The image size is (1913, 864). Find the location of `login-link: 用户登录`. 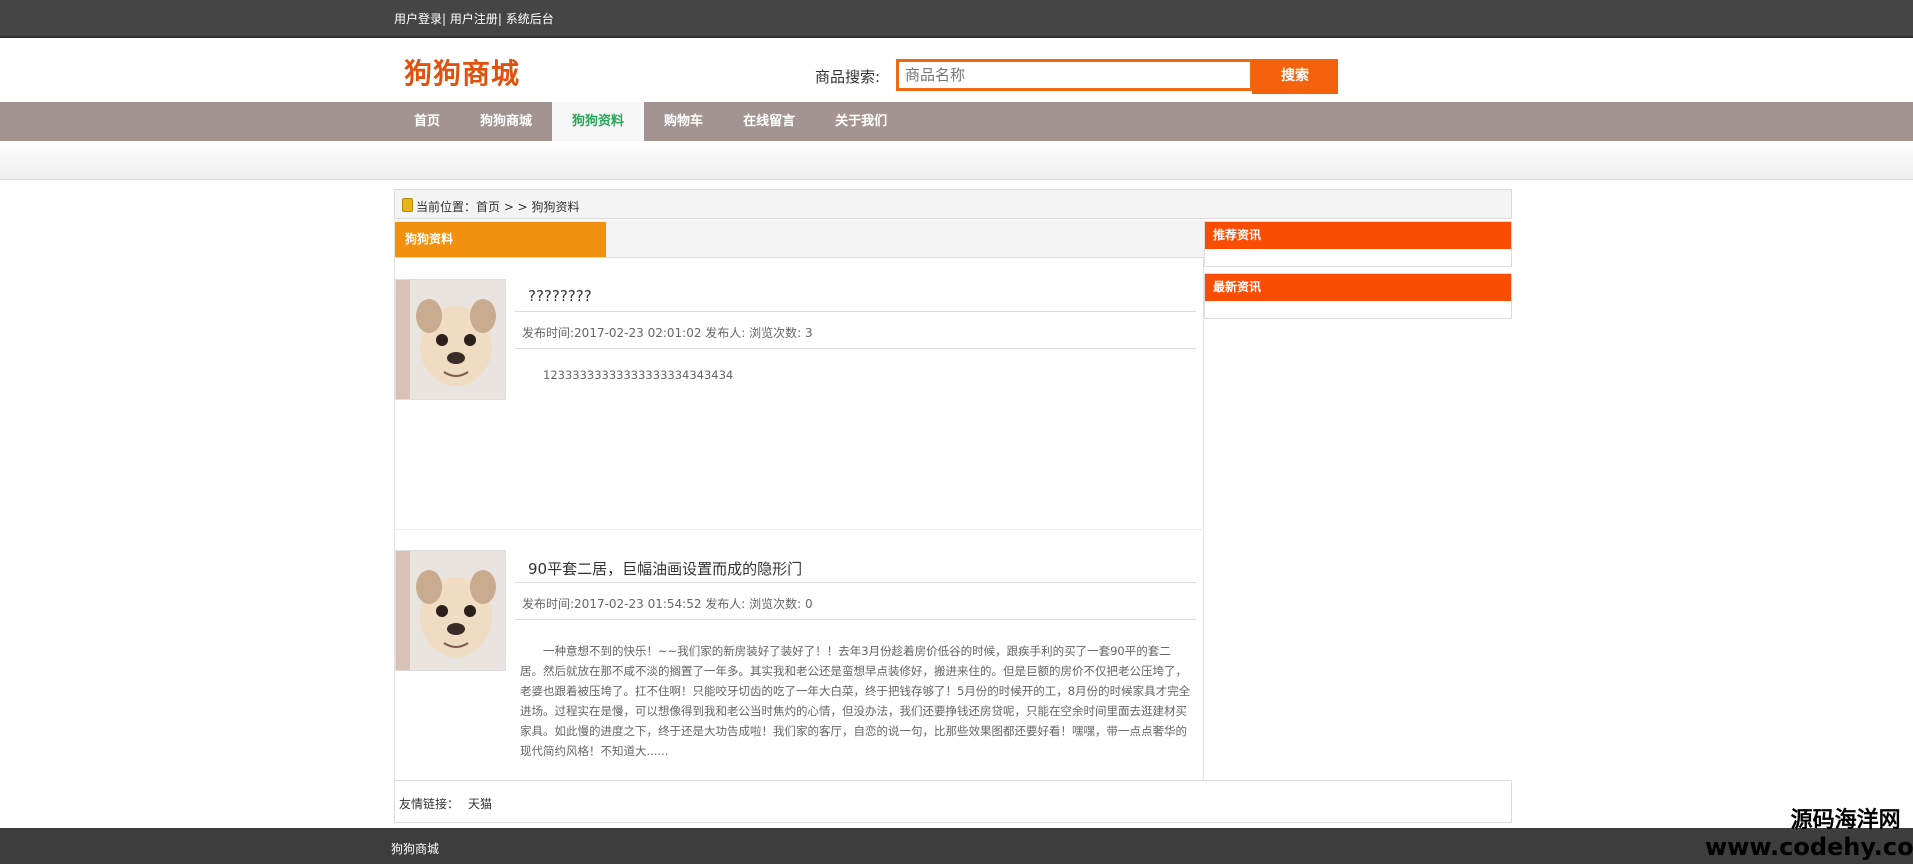

login-link: 用户登录 is located at coordinates (418, 19).